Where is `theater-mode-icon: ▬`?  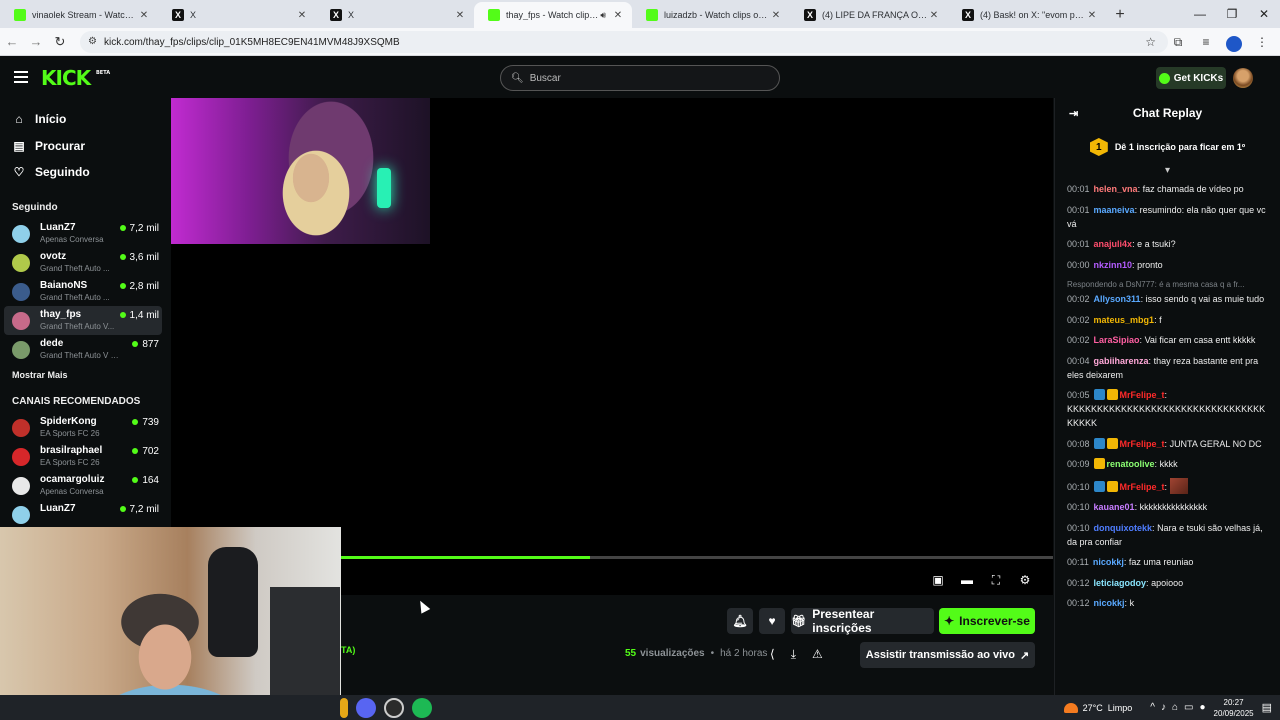 theater-mode-icon: ▬ is located at coordinates (967, 580).